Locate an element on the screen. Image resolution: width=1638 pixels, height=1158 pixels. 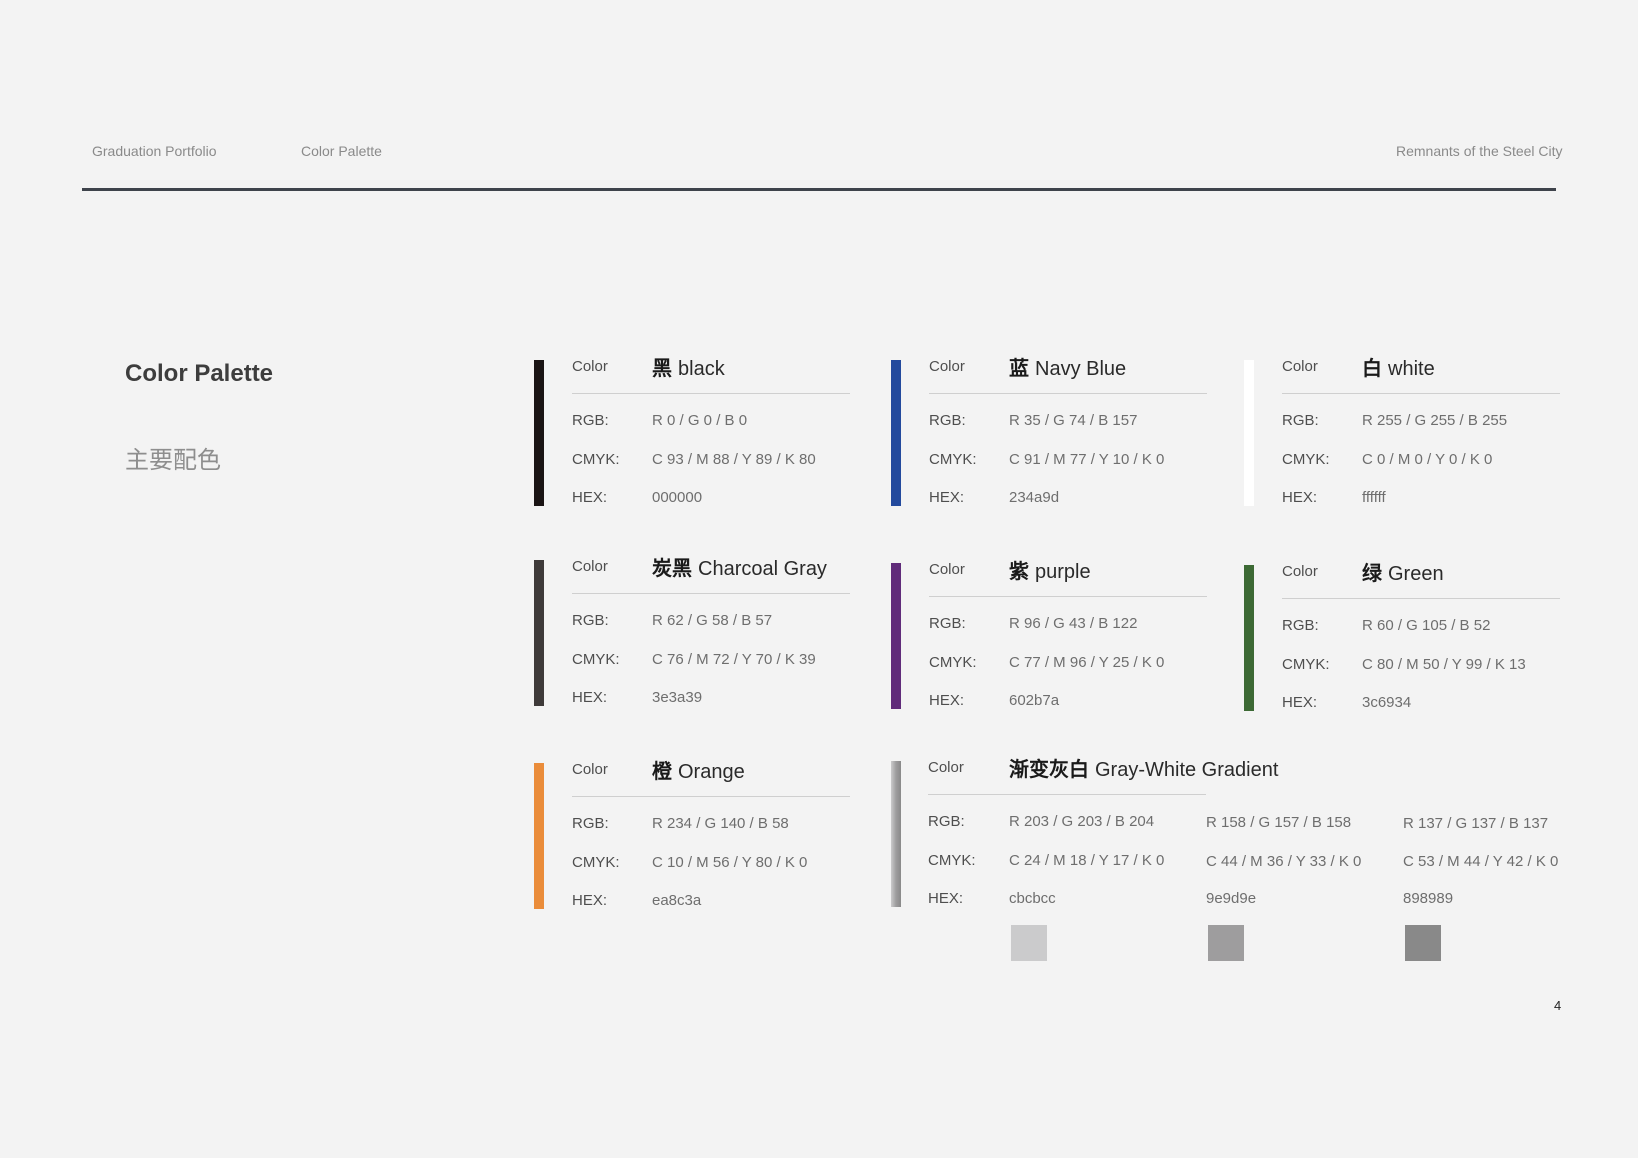
rgb-value: R 60 / G 105 / B 52 is located at coordinates (1426, 625).